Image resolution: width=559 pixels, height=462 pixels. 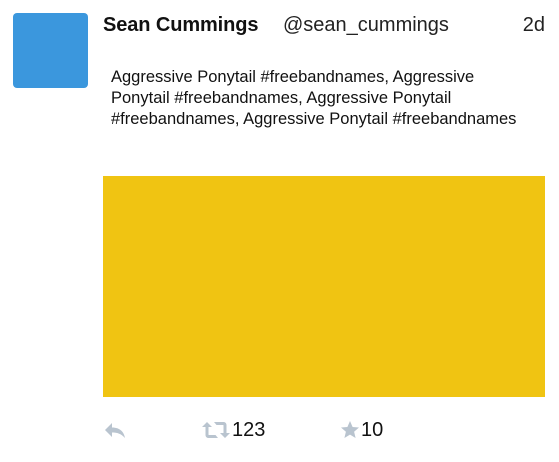 I want to click on tweet-actions: 123 10, so click(x=324, y=430).